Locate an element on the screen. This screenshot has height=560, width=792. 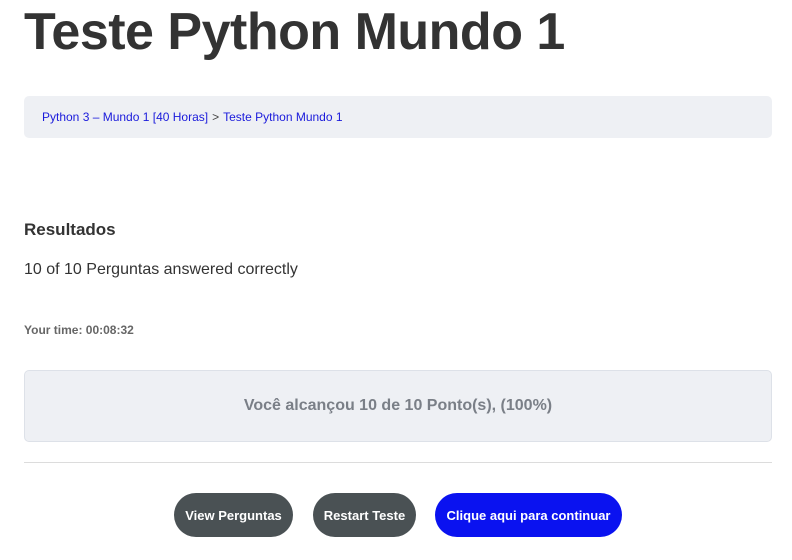
restart-quiz-button: Restart Teste is located at coordinates (364, 515).